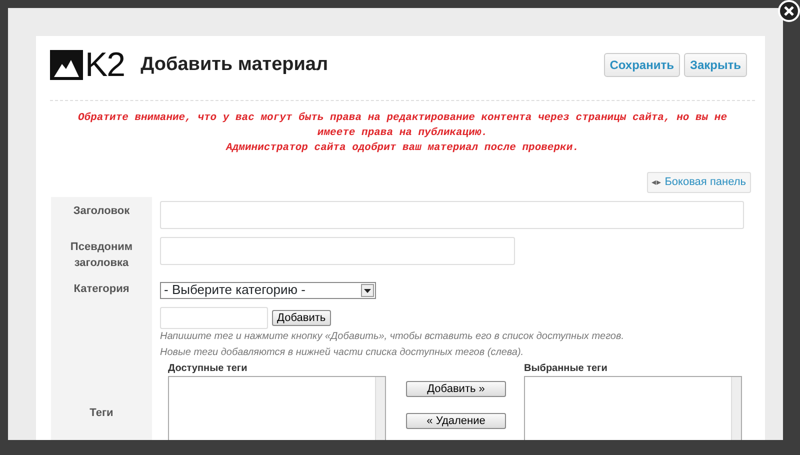  Describe the element at coordinates (277, 408) in the screenshot. I see `available-tags-list` at that location.